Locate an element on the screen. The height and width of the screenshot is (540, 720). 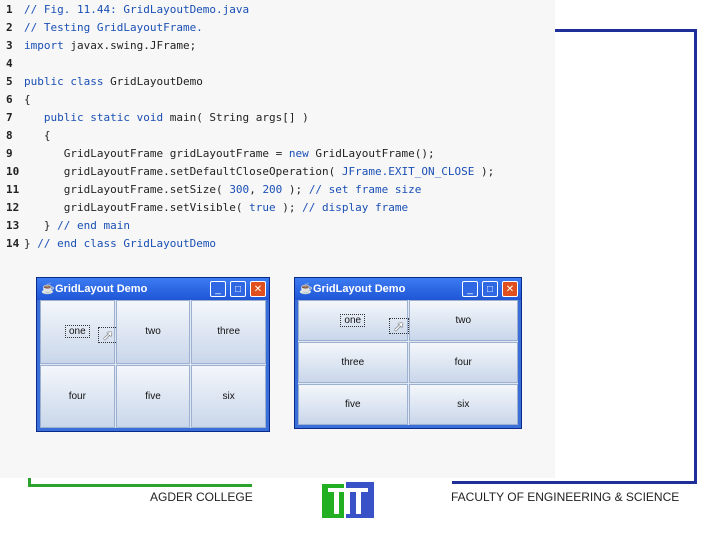
minimize-icon: _ is located at coordinates (470, 289).